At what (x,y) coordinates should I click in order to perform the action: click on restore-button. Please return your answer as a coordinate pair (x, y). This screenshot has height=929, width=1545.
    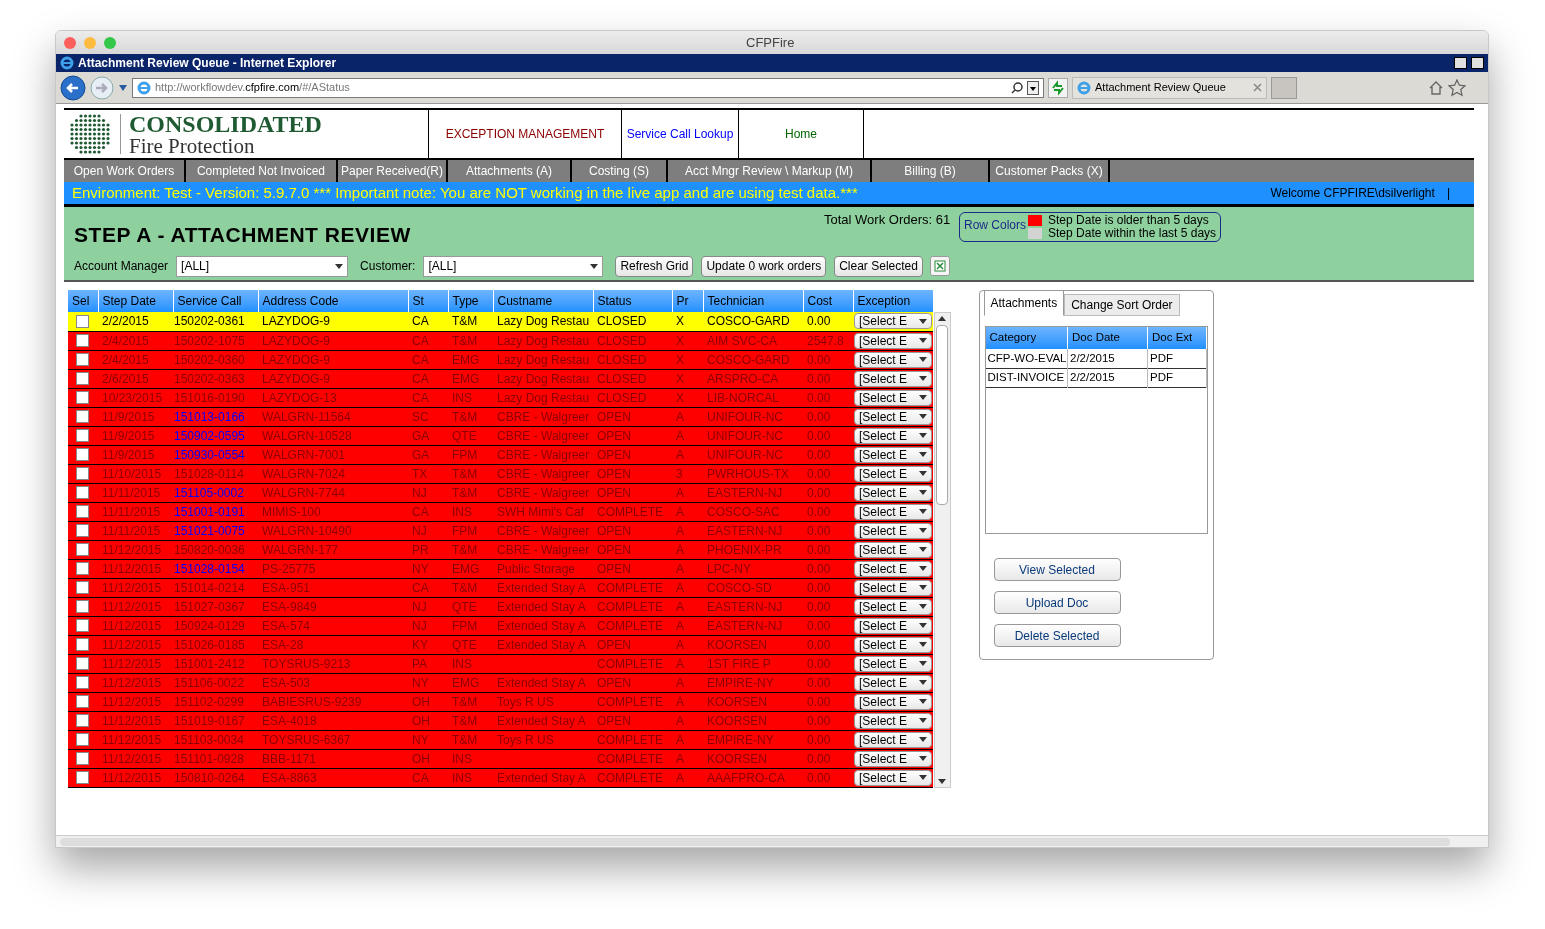
    Looking at the image, I should click on (1477, 63).